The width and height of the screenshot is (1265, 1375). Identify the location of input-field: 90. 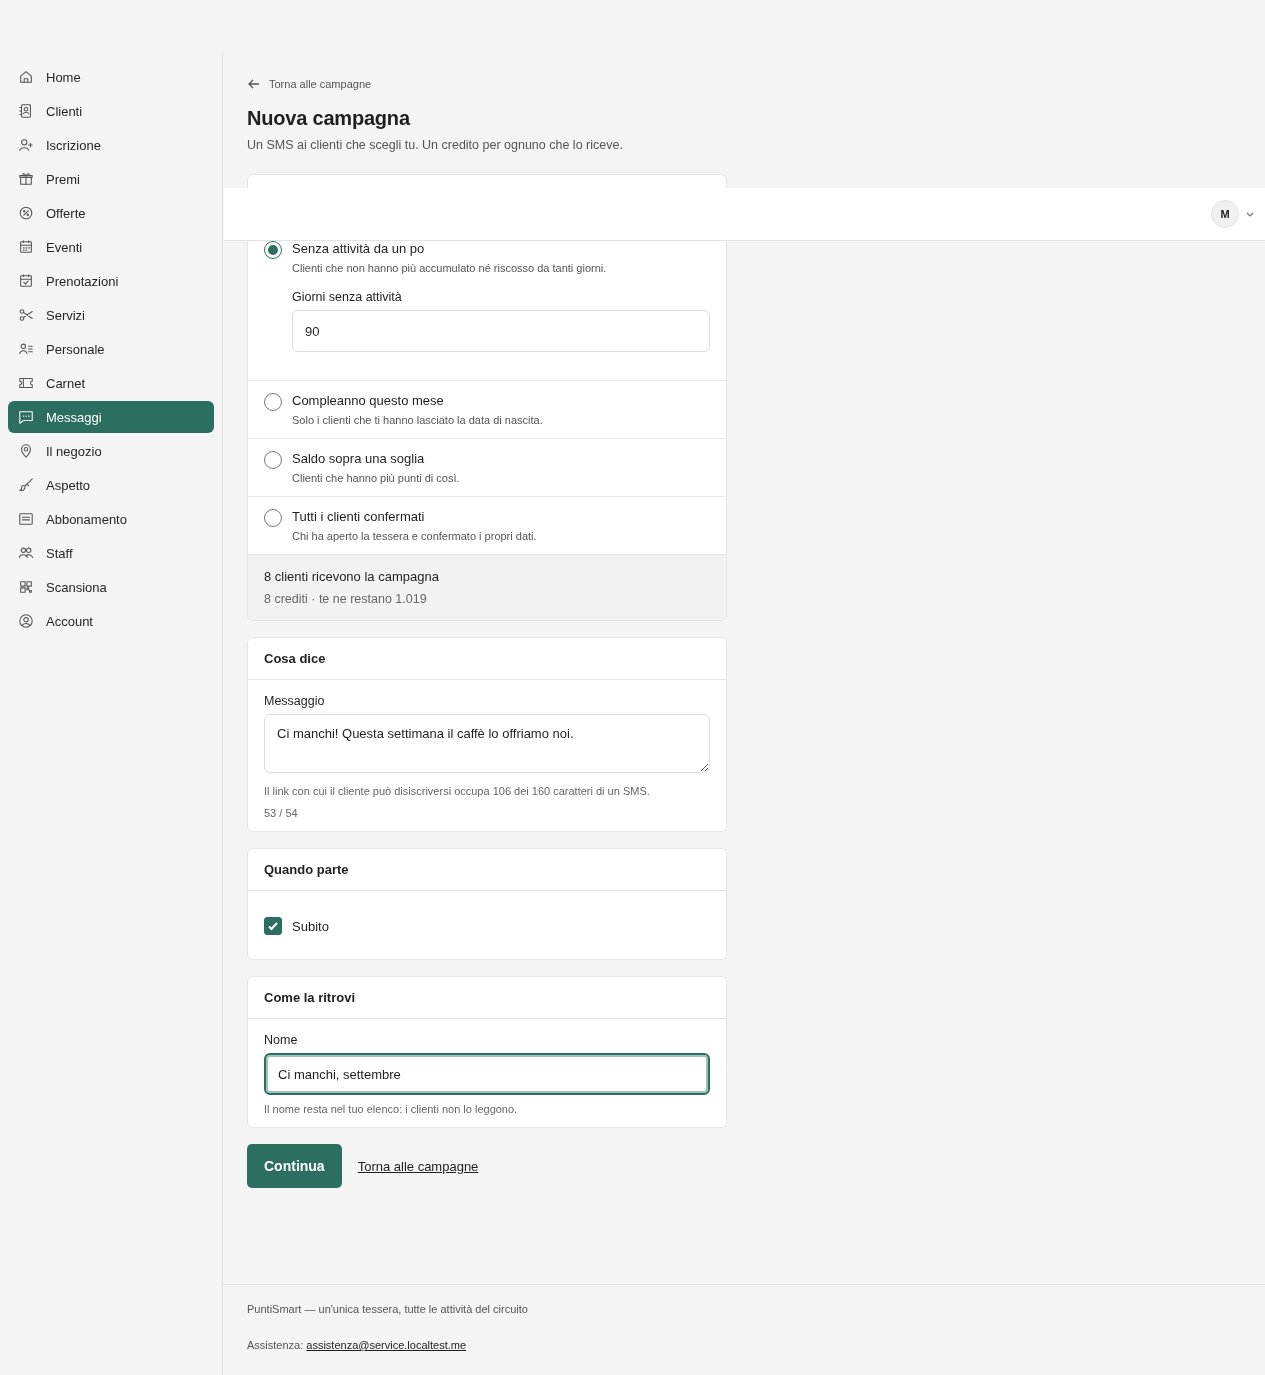
(501, 331).